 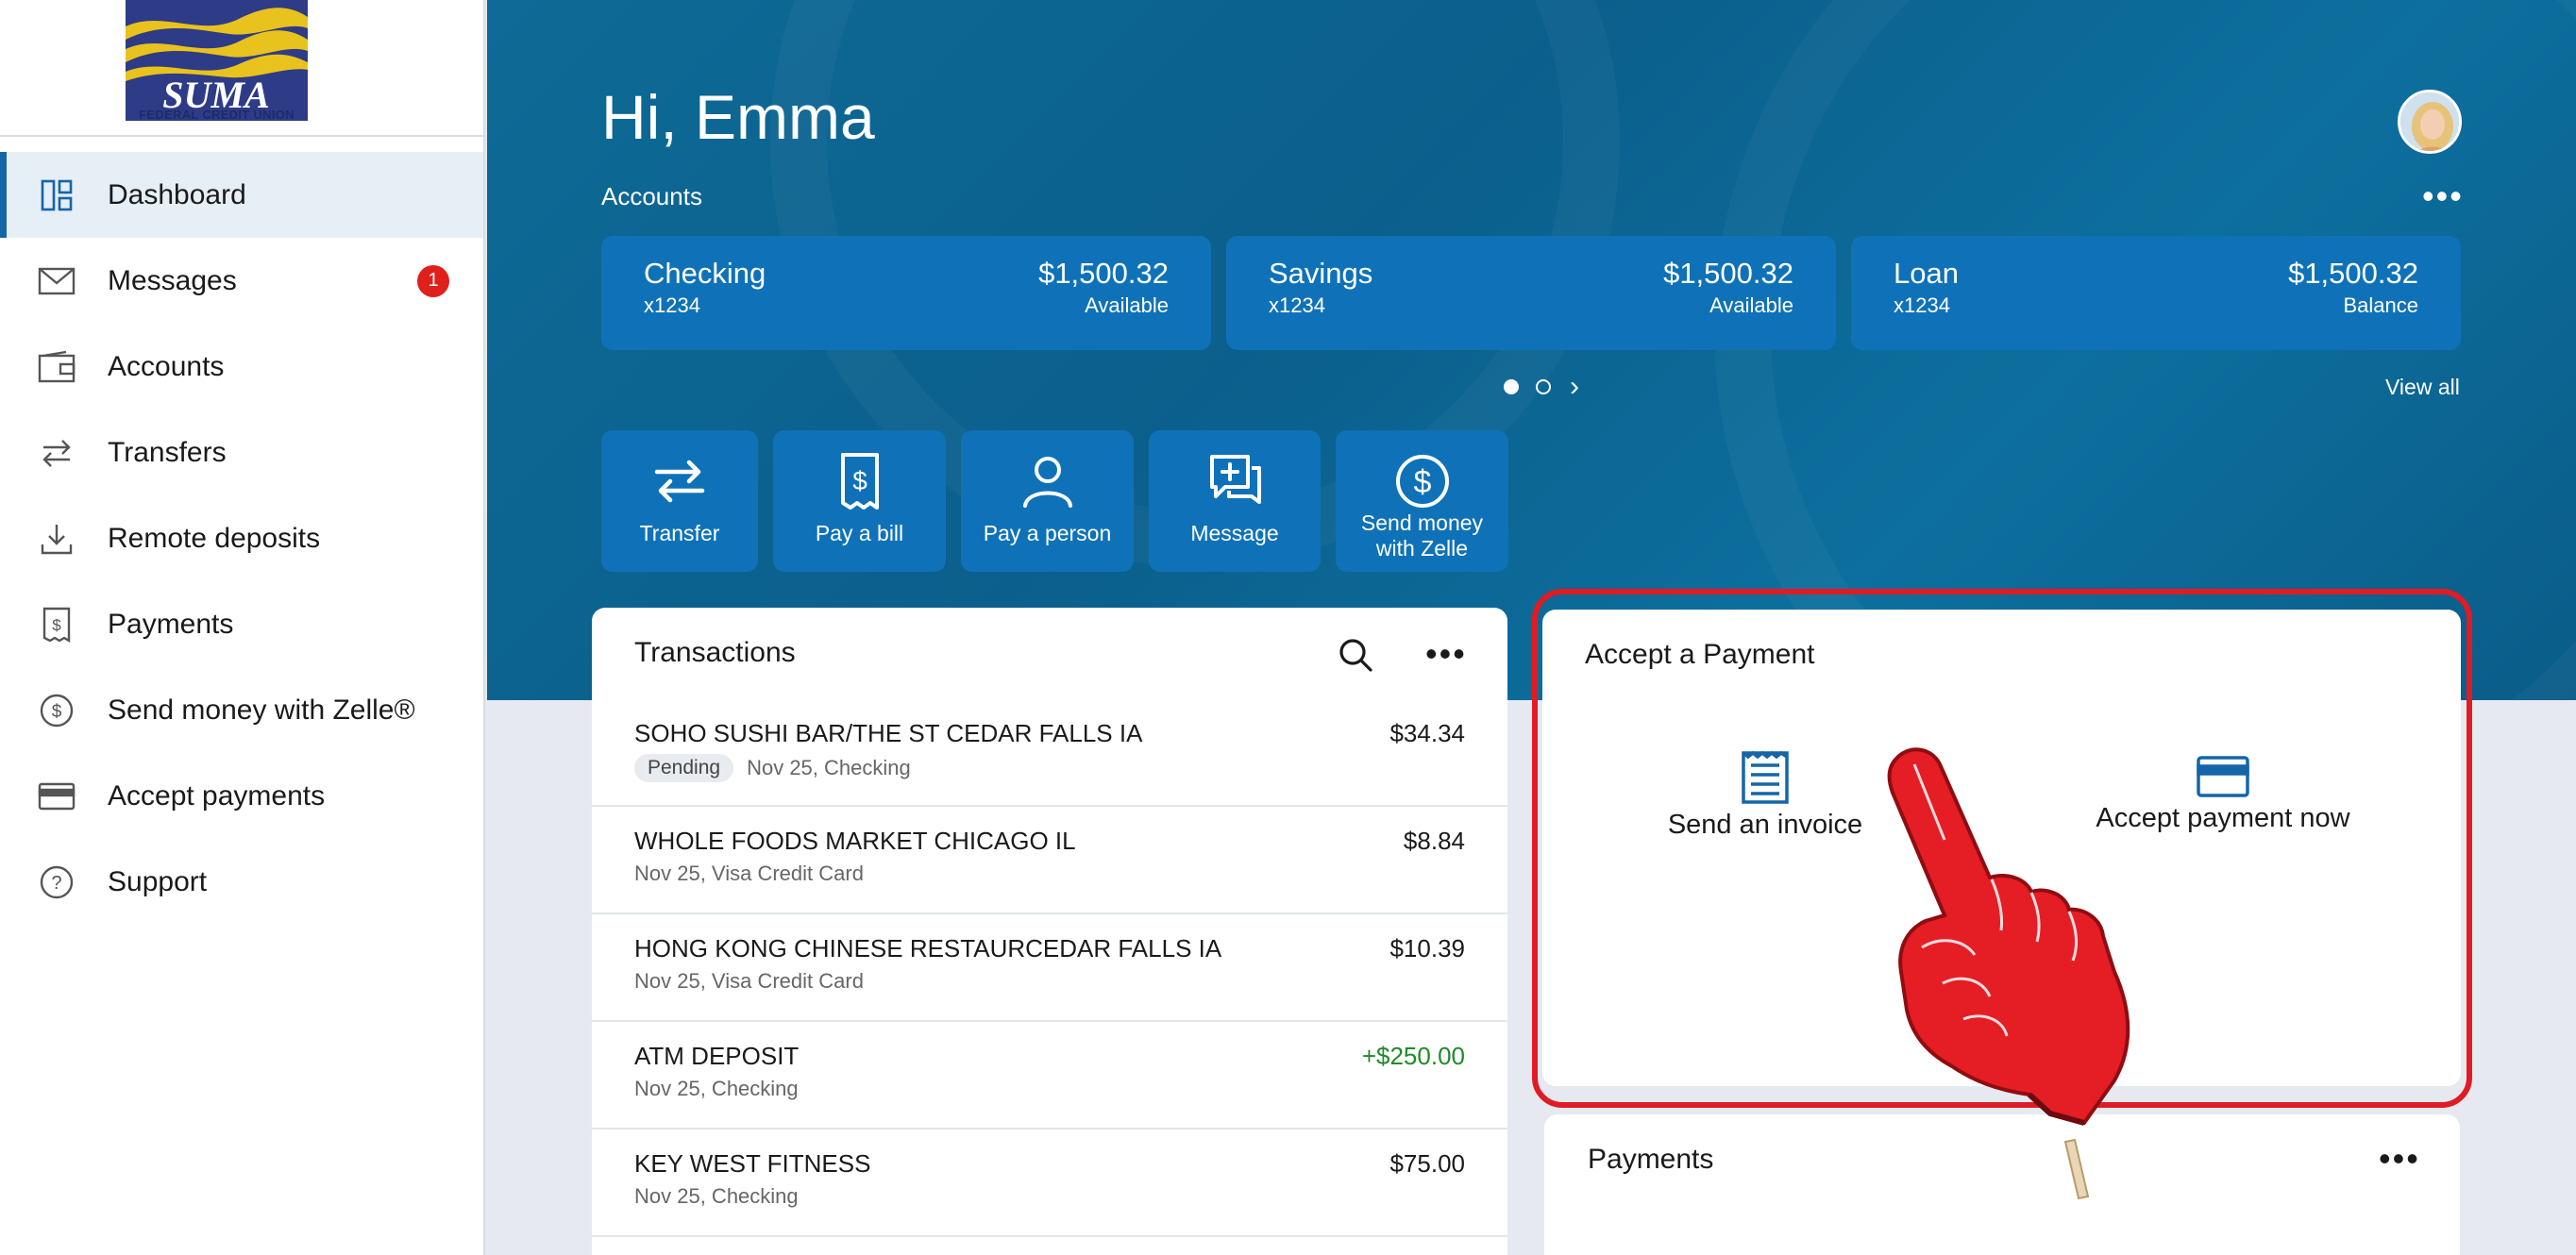 What do you see at coordinates (829, 767) in the screenshot?
I see `transaction-date-account: Nov 25, Checking` at bounding box center [829, 767].